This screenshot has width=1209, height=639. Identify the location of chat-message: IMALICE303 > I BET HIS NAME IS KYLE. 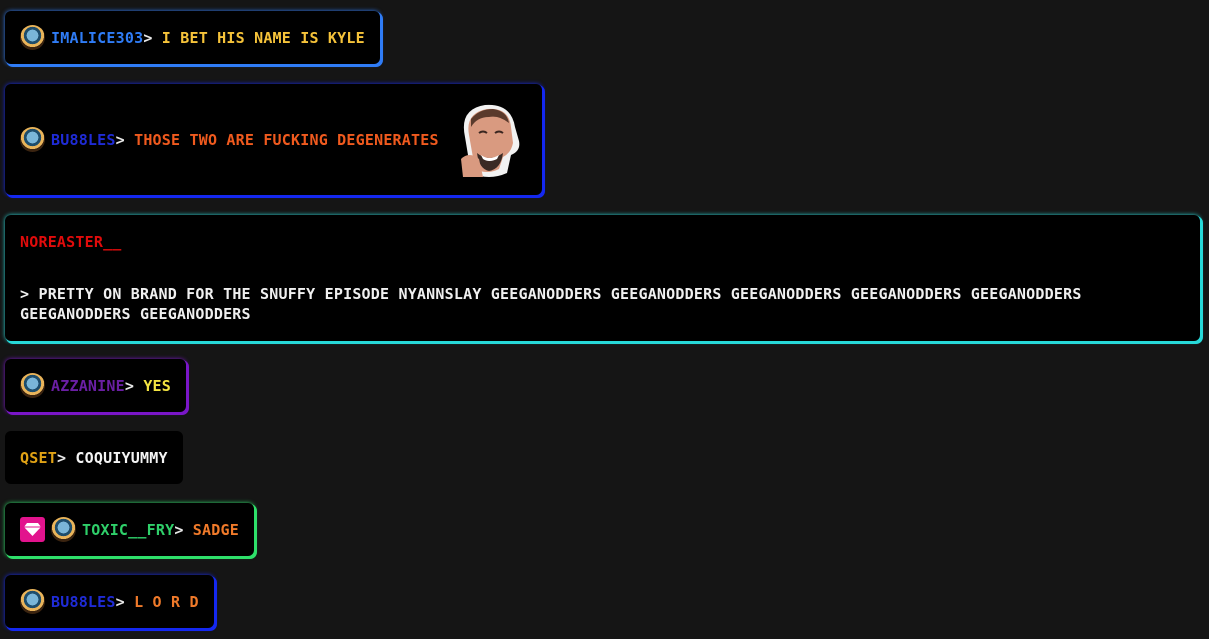
(192, 37).